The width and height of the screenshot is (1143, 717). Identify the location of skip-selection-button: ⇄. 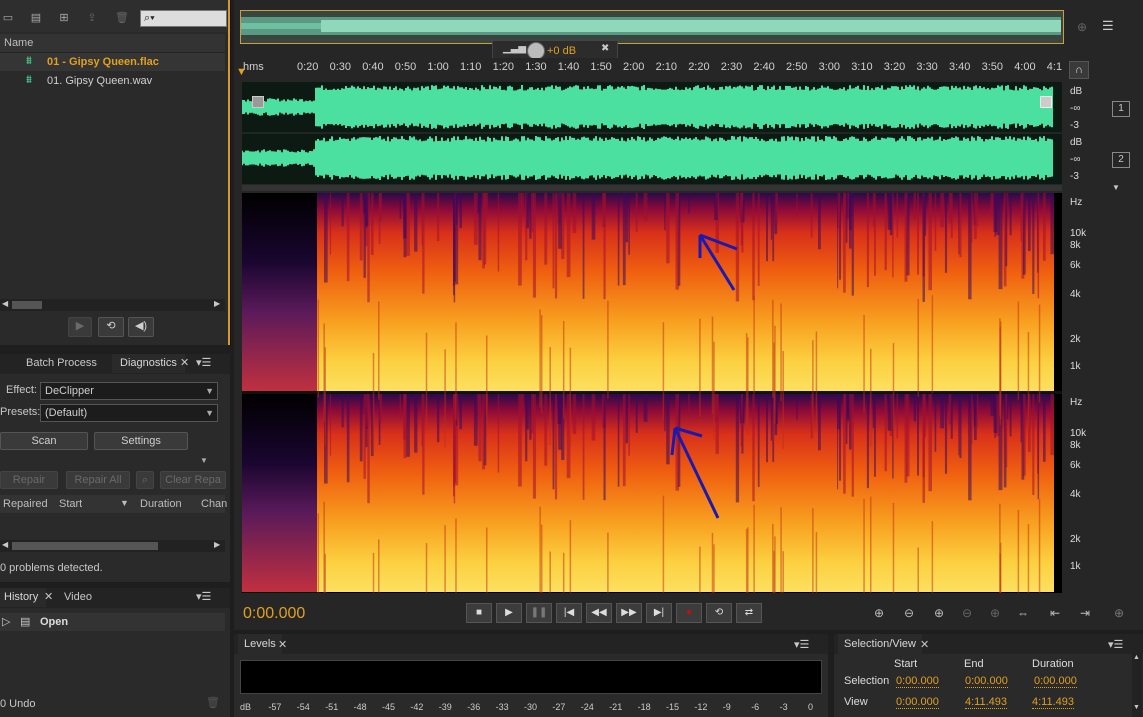
(749, 613).